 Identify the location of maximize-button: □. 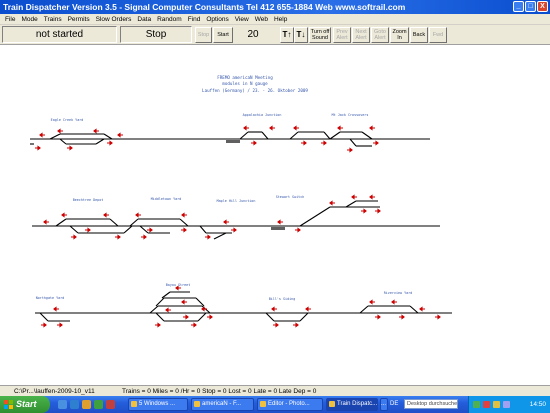
(530, 6).